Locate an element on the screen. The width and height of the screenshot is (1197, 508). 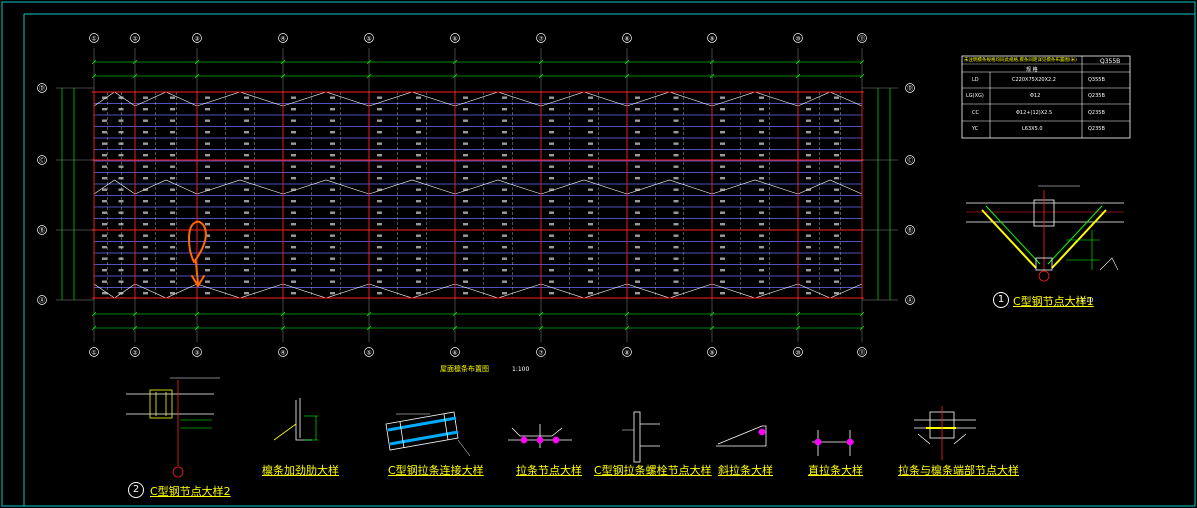
detail-4-drawing is located at coordinates (428, 434).